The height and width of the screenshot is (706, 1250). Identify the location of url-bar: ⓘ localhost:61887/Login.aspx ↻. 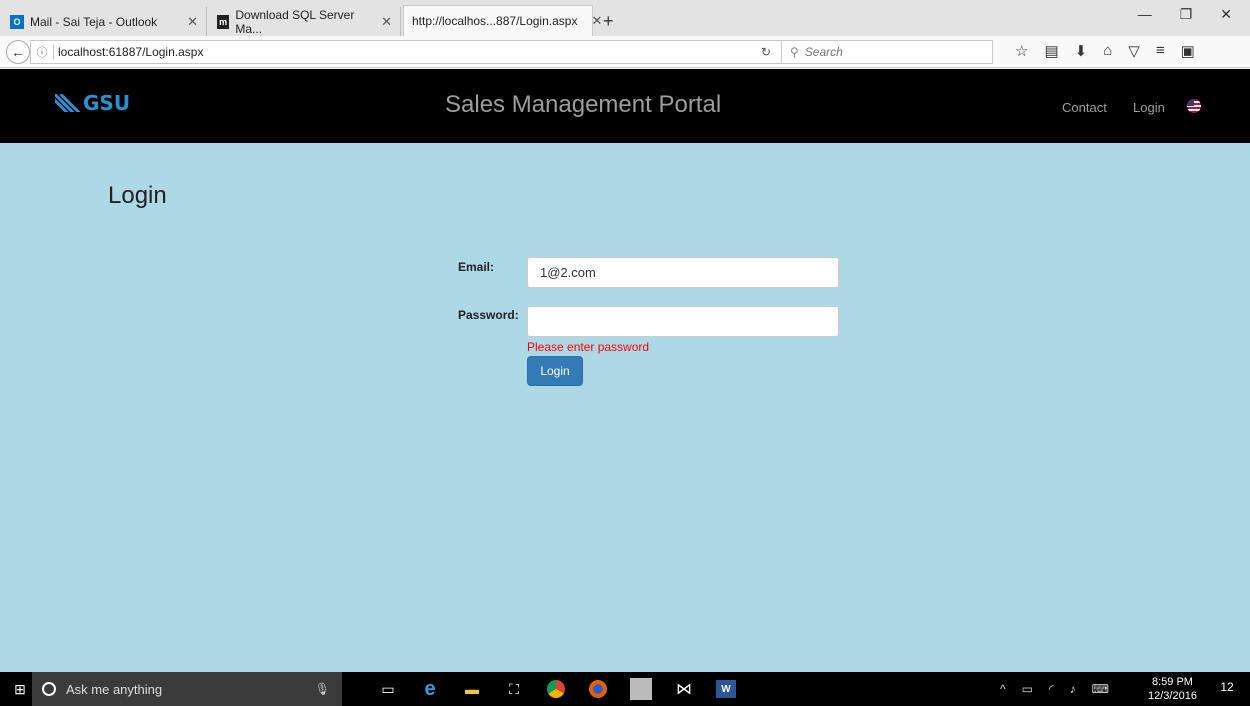
(406, 52).